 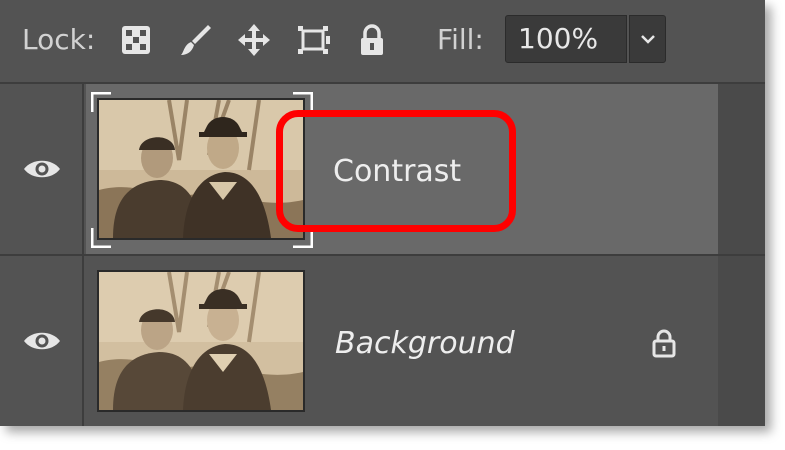 What do you see at coordinates (425, 344) in the screenshot?
I see `layer-name: Background` at bounding box center [425, 344].